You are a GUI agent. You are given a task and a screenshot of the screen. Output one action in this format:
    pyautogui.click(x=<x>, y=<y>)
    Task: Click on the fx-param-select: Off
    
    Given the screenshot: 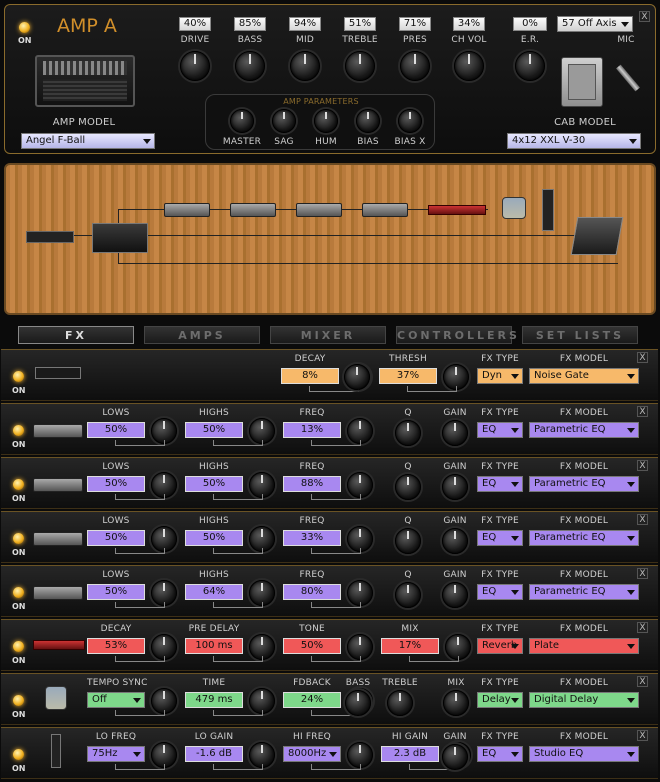 What is the action you would take?
    pyautogui.click(x=116, y=700)
    